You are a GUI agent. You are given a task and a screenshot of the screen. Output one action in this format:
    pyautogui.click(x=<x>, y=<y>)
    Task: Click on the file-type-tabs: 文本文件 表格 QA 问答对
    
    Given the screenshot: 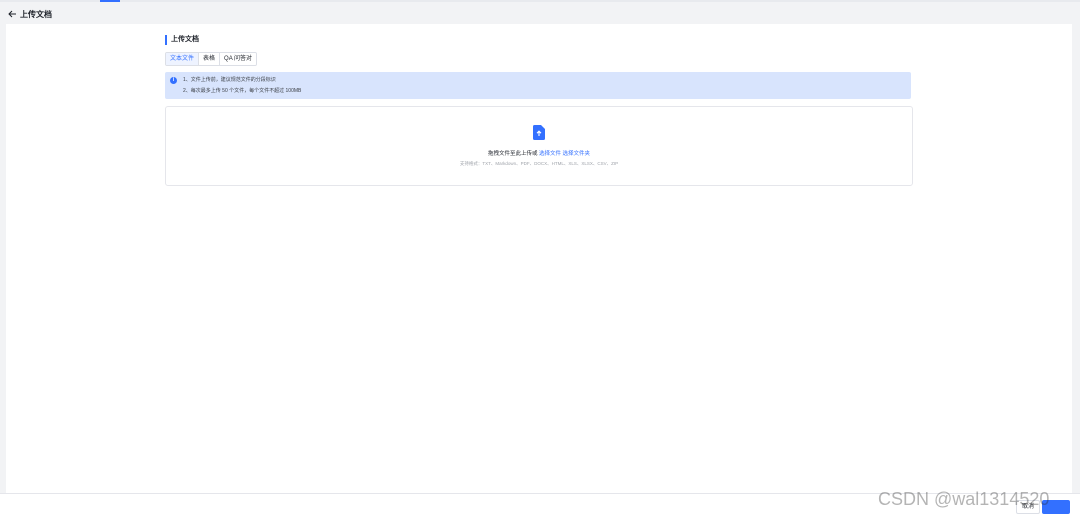 What is the action you would take?
    pyautogui.click(x=211, y=59)
    